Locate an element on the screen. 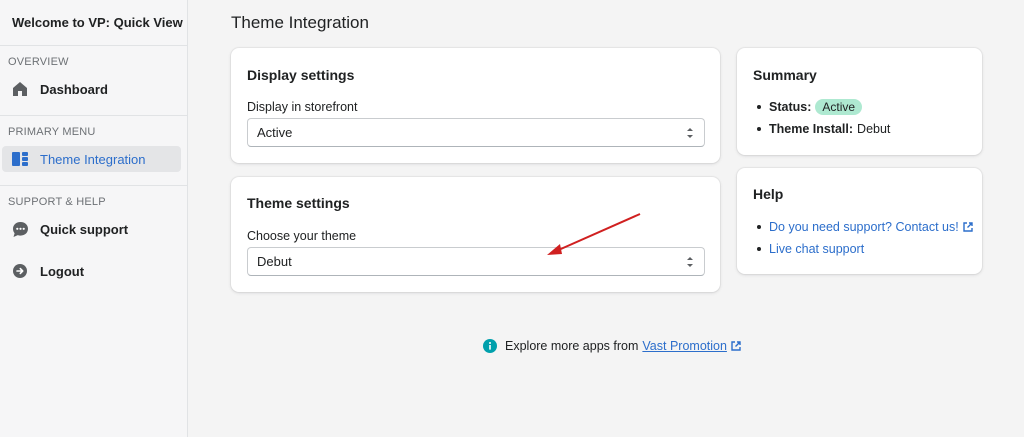  home-icon is located at coordinates (20, 89).